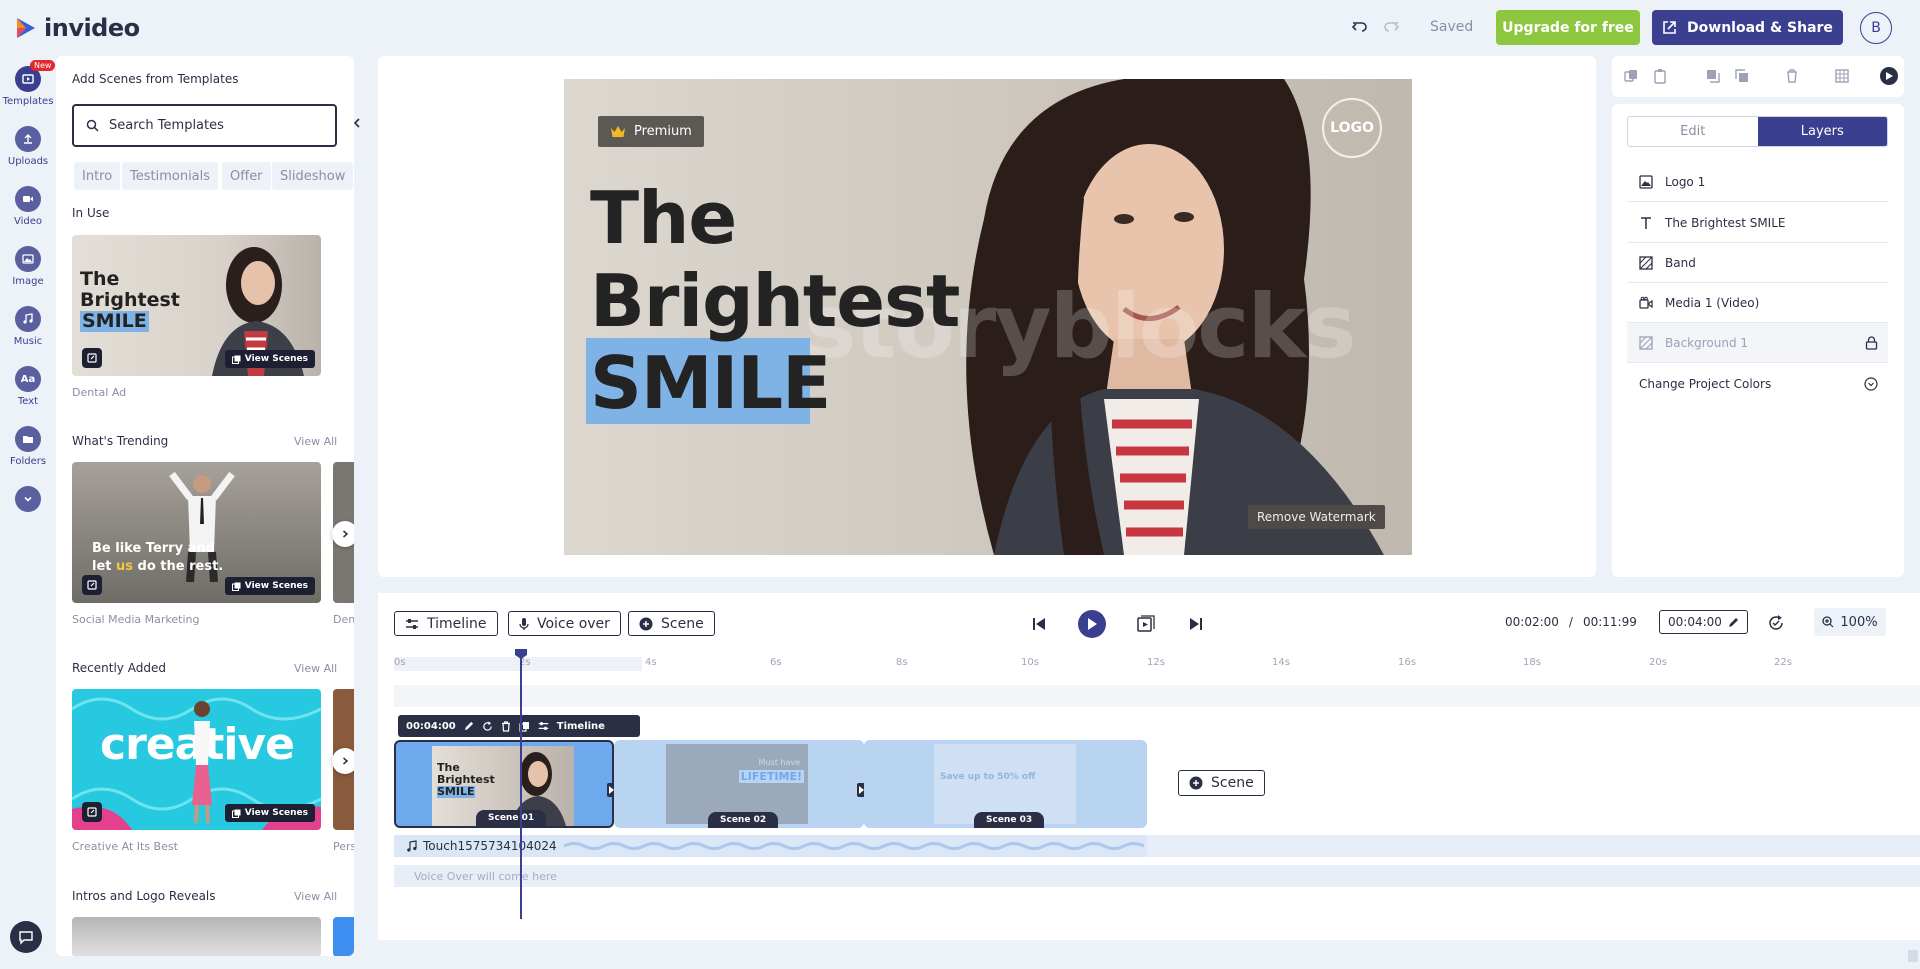 Image resolution: width=1920 pixels, height=969 pixels. I want to click on change-project-colors: Change Project Colors, so click(1757, 384).